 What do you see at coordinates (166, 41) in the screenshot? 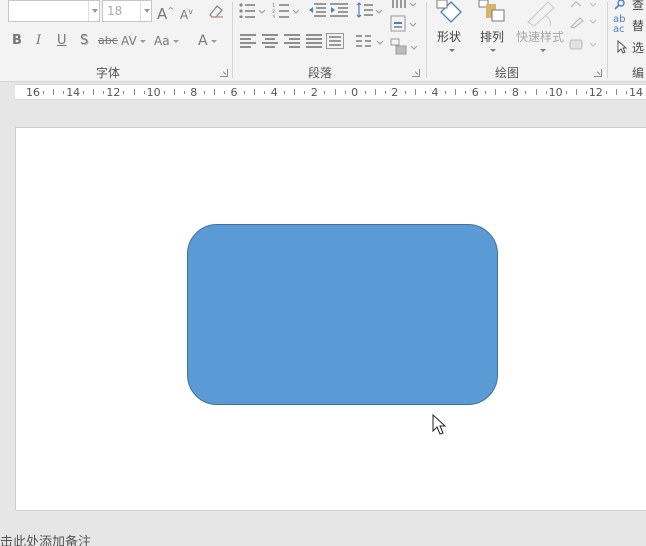
I see `change-case-button: Aa` at bounding box center [166, 41].